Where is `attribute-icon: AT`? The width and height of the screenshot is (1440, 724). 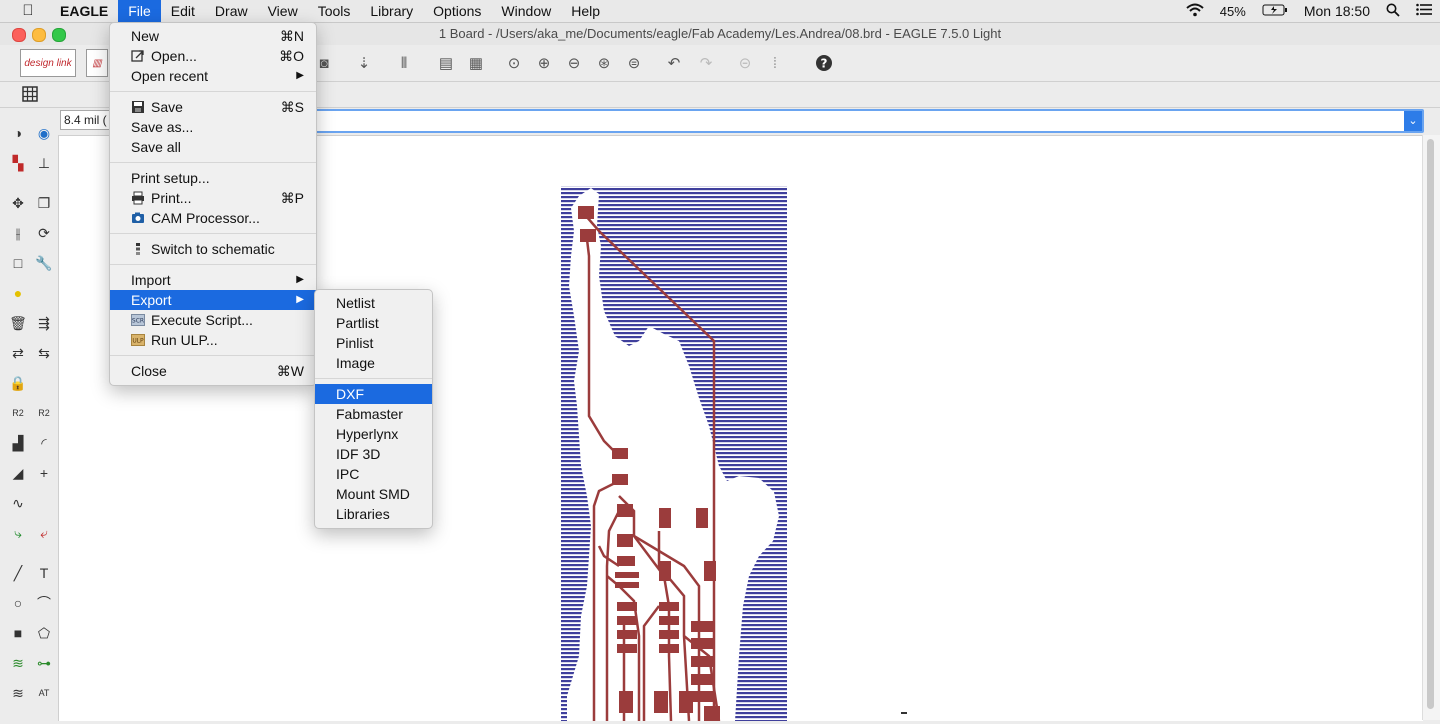 attribute-icon: AT is located at coordinates (44, 693).